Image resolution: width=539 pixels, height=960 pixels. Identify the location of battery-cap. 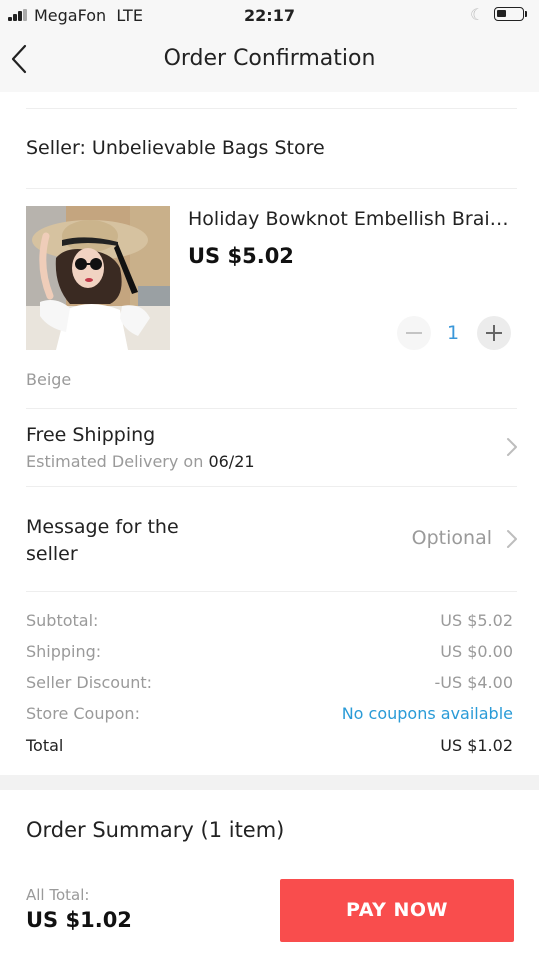
(526, 14).